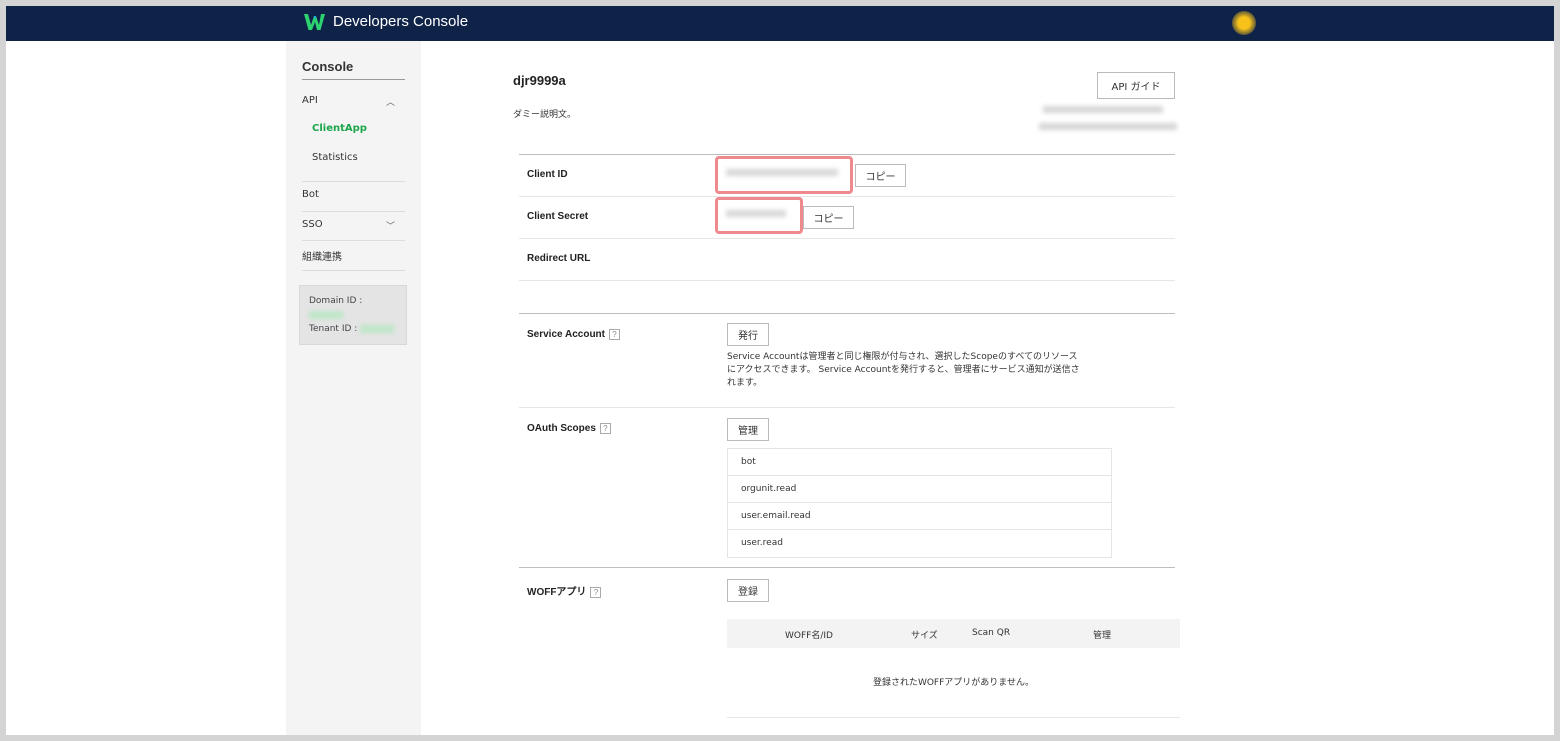 The width and height of the screenshot is (1560, 741). Describe the element at coordinates (539, 80) in the screenshot. I see `app-name: djr9999a` at that location.